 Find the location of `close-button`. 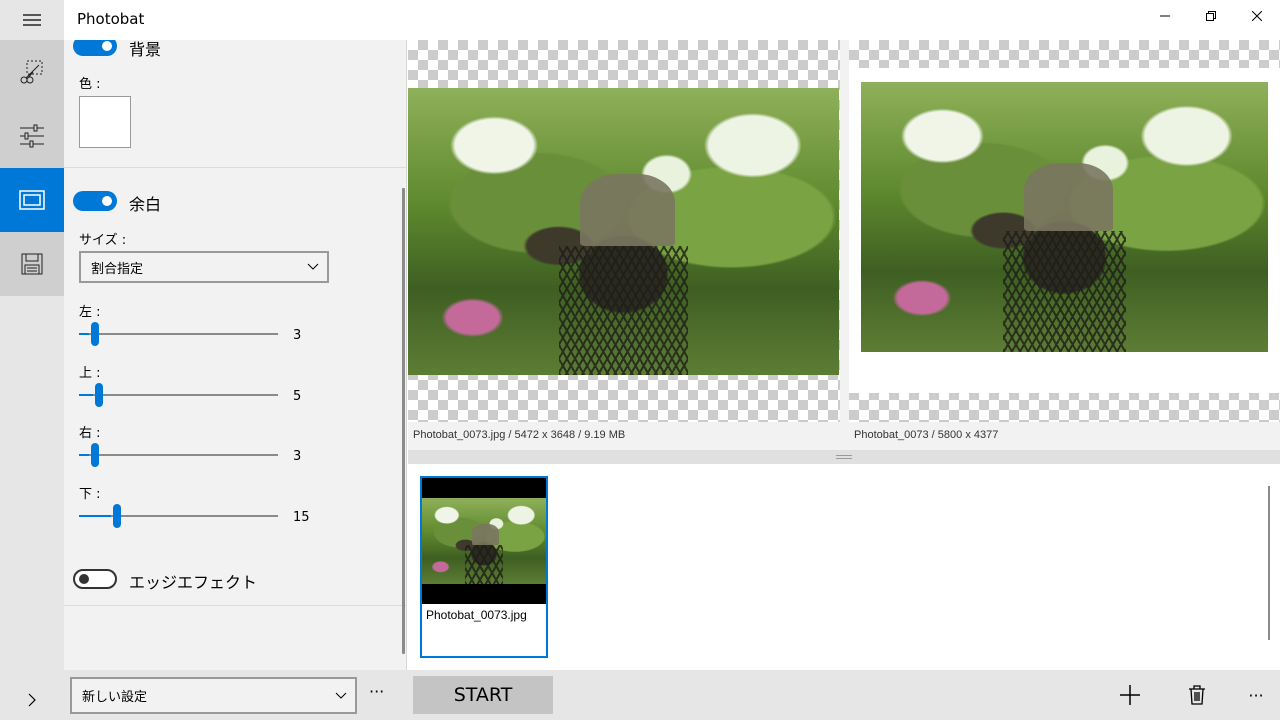

close-button is located at coordinates (1257, 16).